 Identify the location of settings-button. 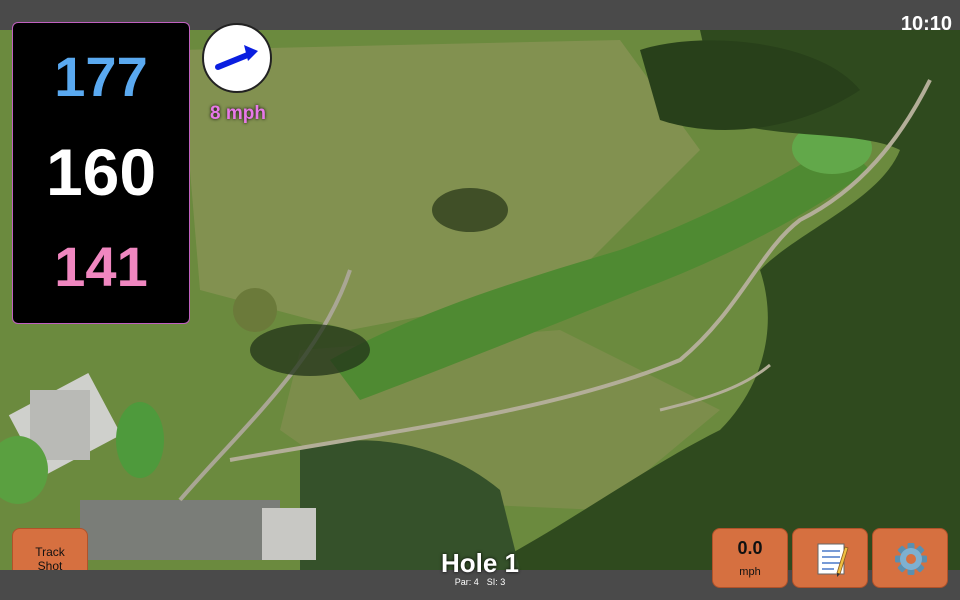
(910, 558).